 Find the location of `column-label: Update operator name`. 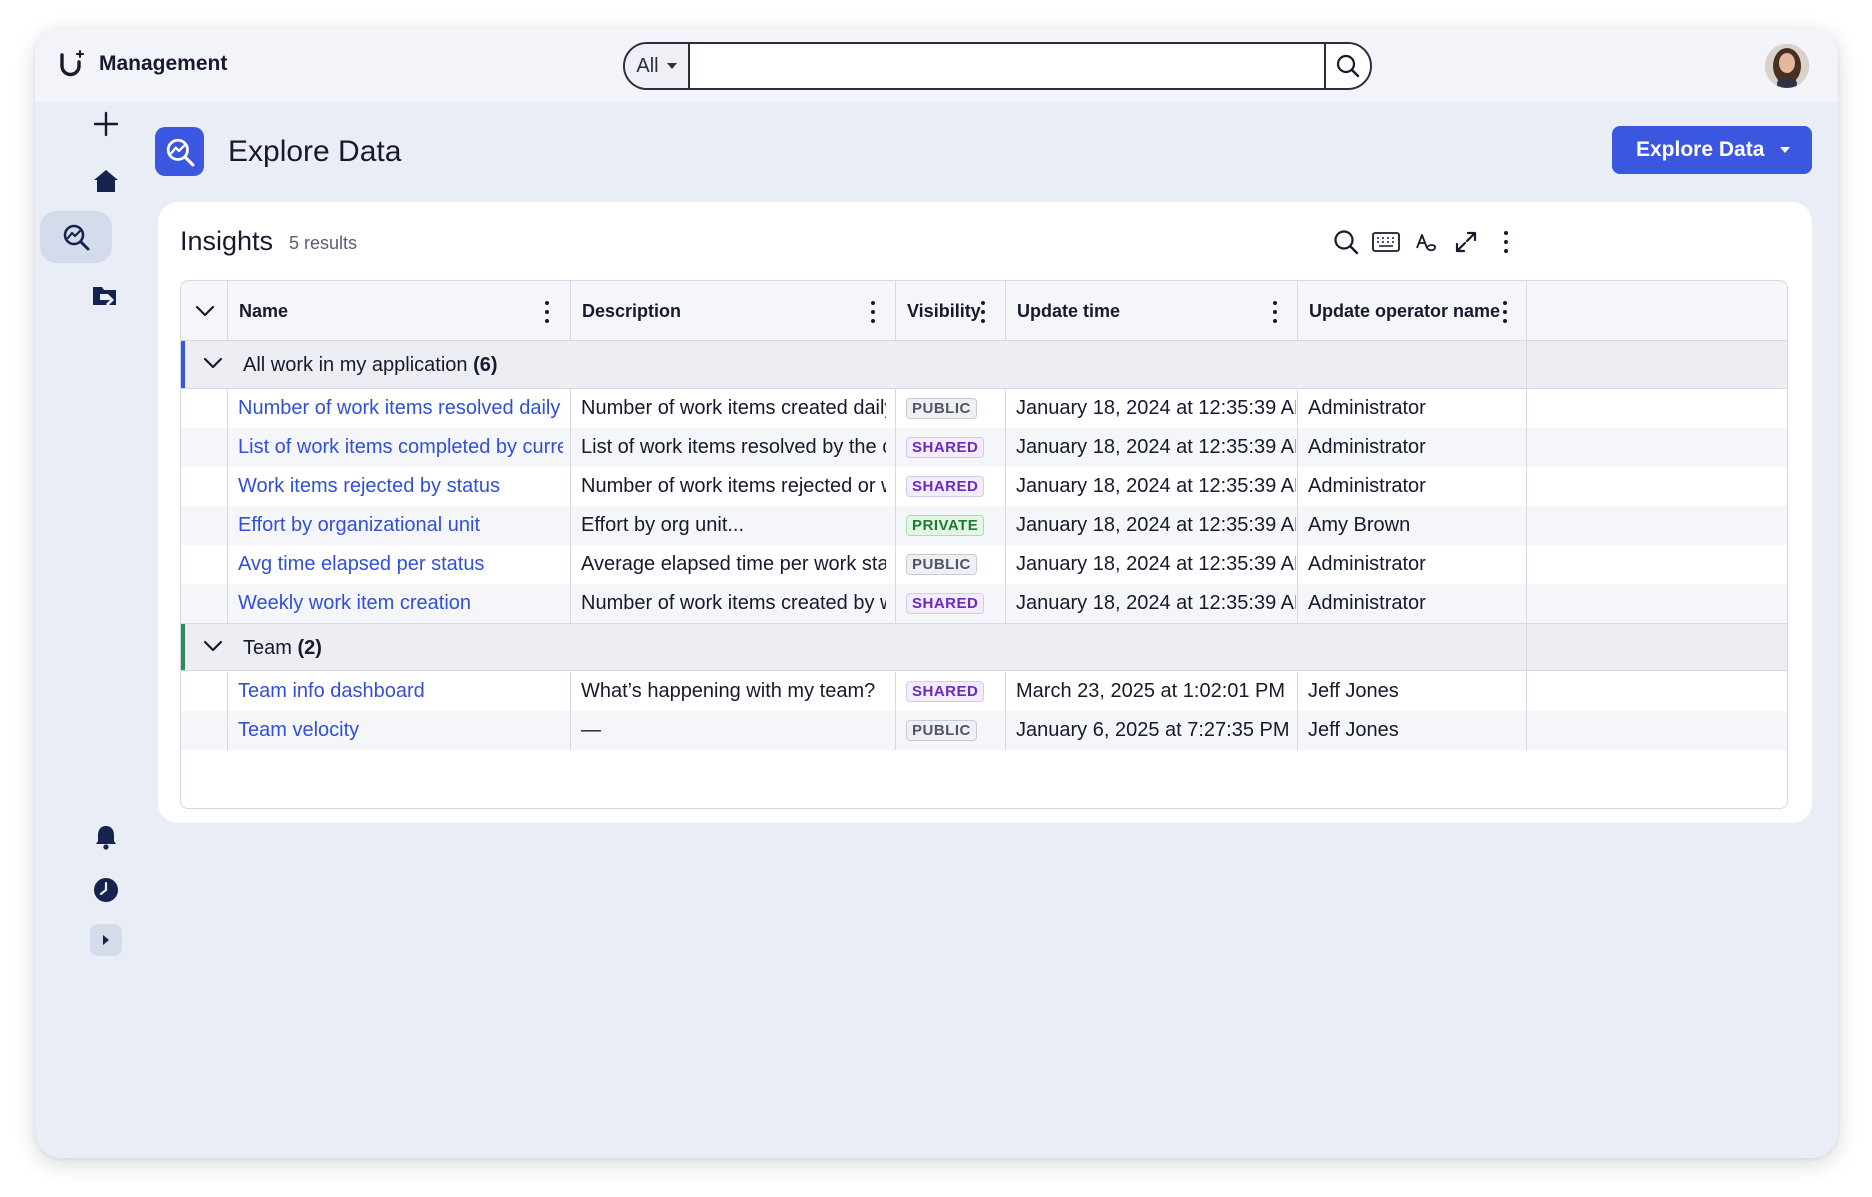

column-label: Update operator name is located at coordinates (1405, 310).